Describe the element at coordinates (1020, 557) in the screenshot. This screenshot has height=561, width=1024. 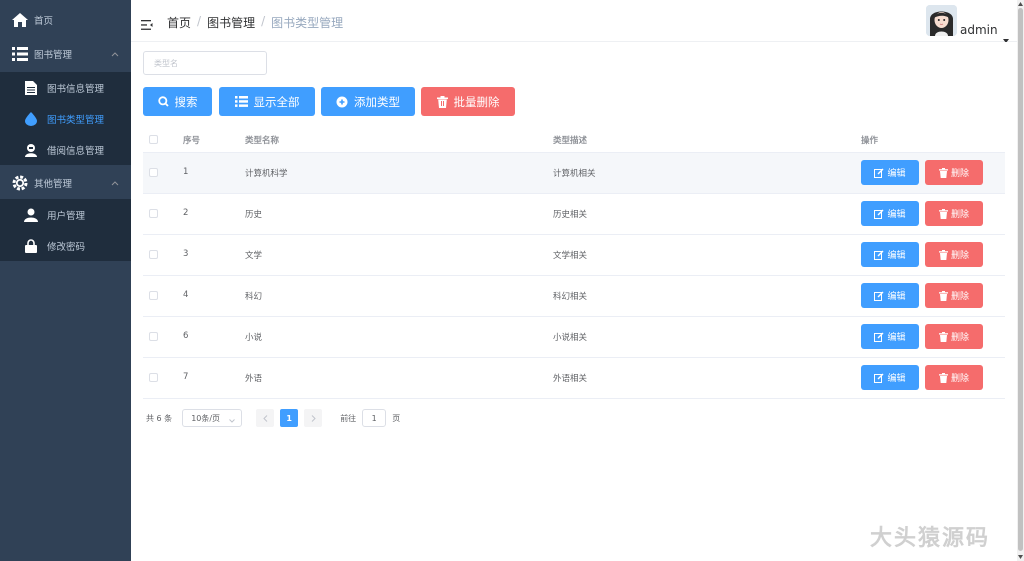
I see `scroll-down-icon` at that location.